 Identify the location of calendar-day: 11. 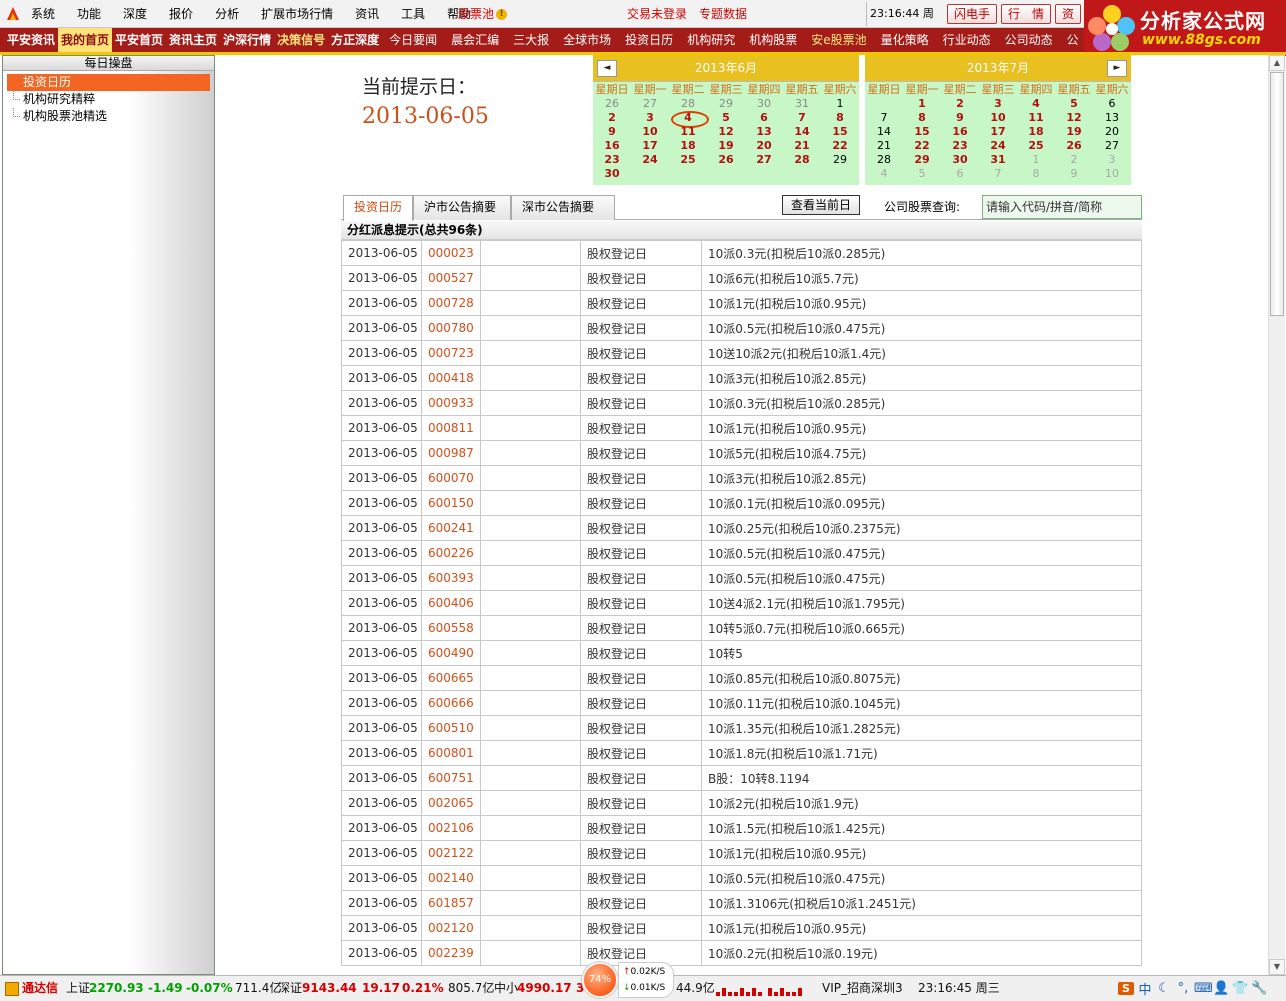
(1036, 118).